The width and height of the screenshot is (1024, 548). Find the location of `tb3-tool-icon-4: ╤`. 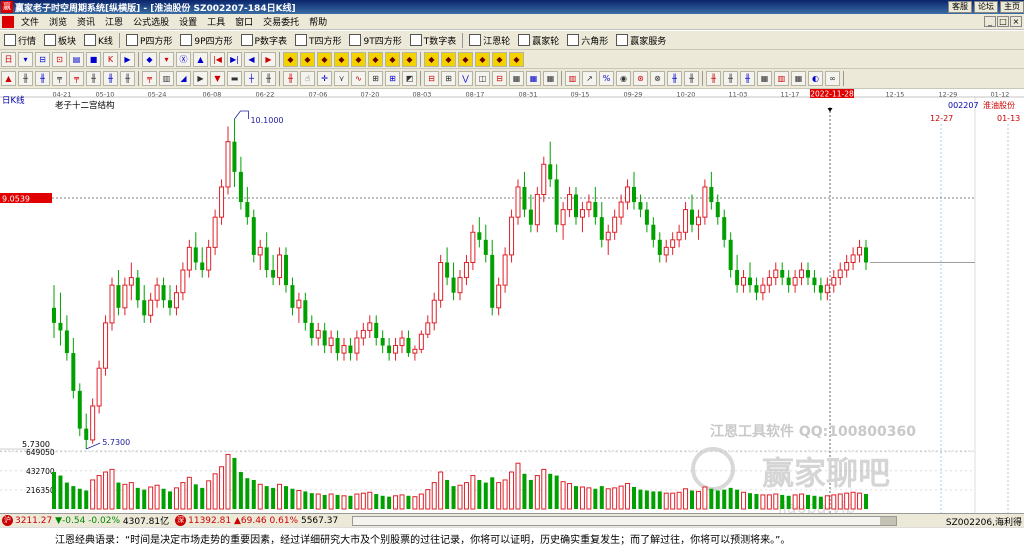

tb3-tool-icon-4: ╤ is located at coordinates (76, 78).